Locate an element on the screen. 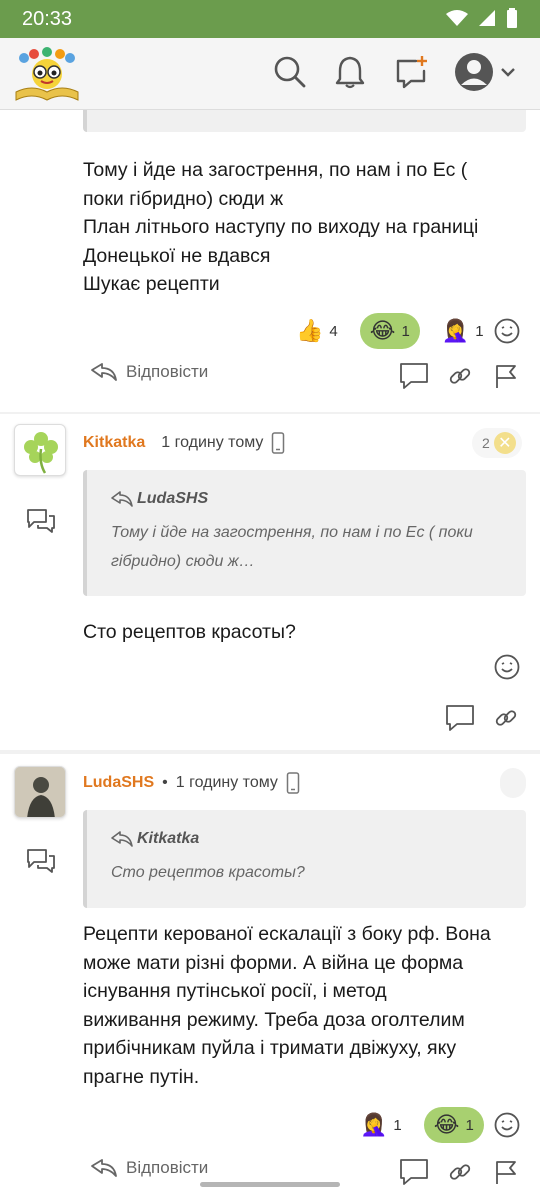 The width and height of the screenshot is (540, 1200). reaction-thumbs-up: 👍 4 is located at coordinates (317, 331).